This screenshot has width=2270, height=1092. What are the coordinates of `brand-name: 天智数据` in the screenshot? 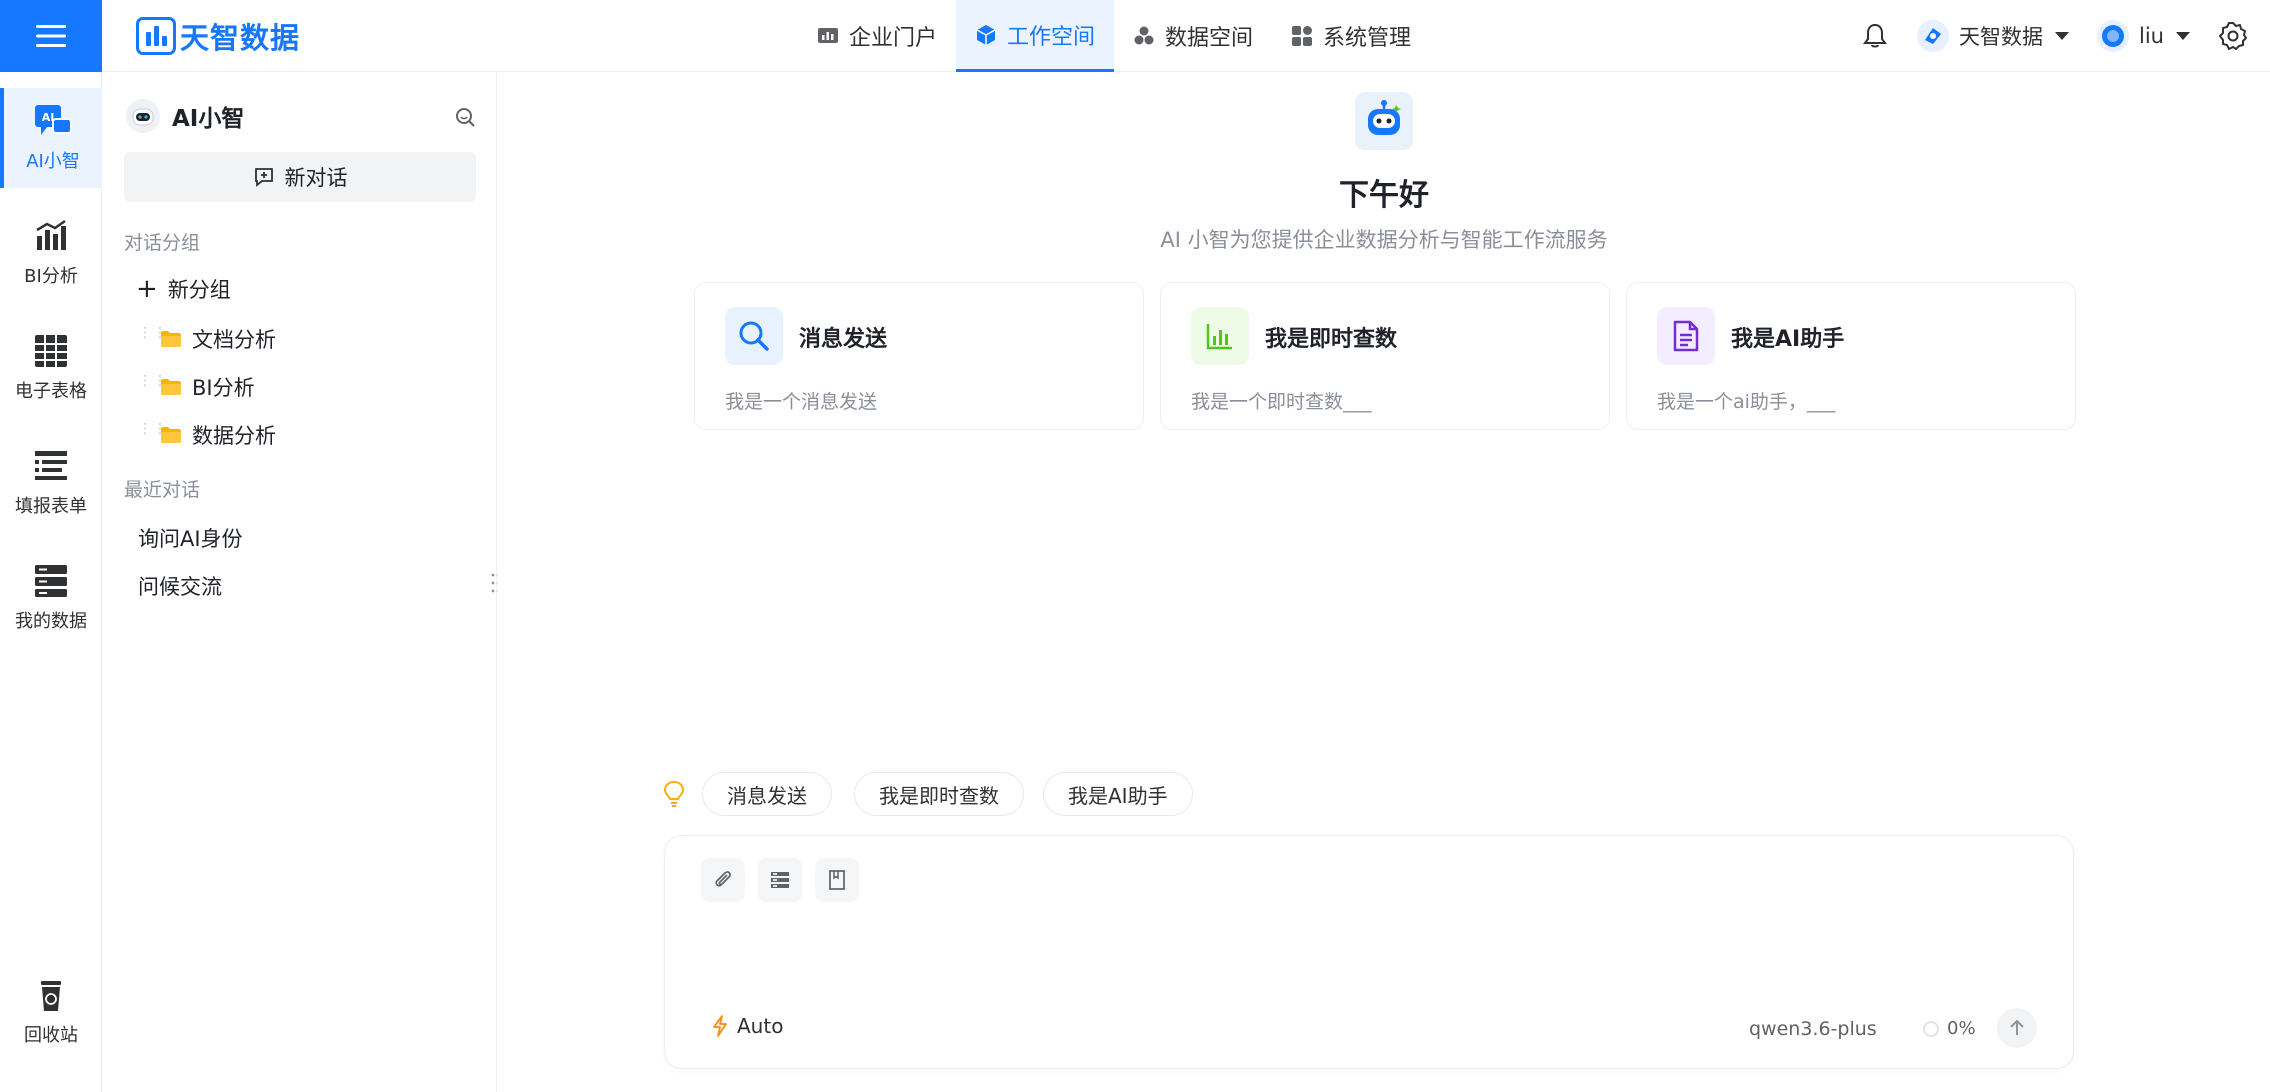 It's located at (240, 38).